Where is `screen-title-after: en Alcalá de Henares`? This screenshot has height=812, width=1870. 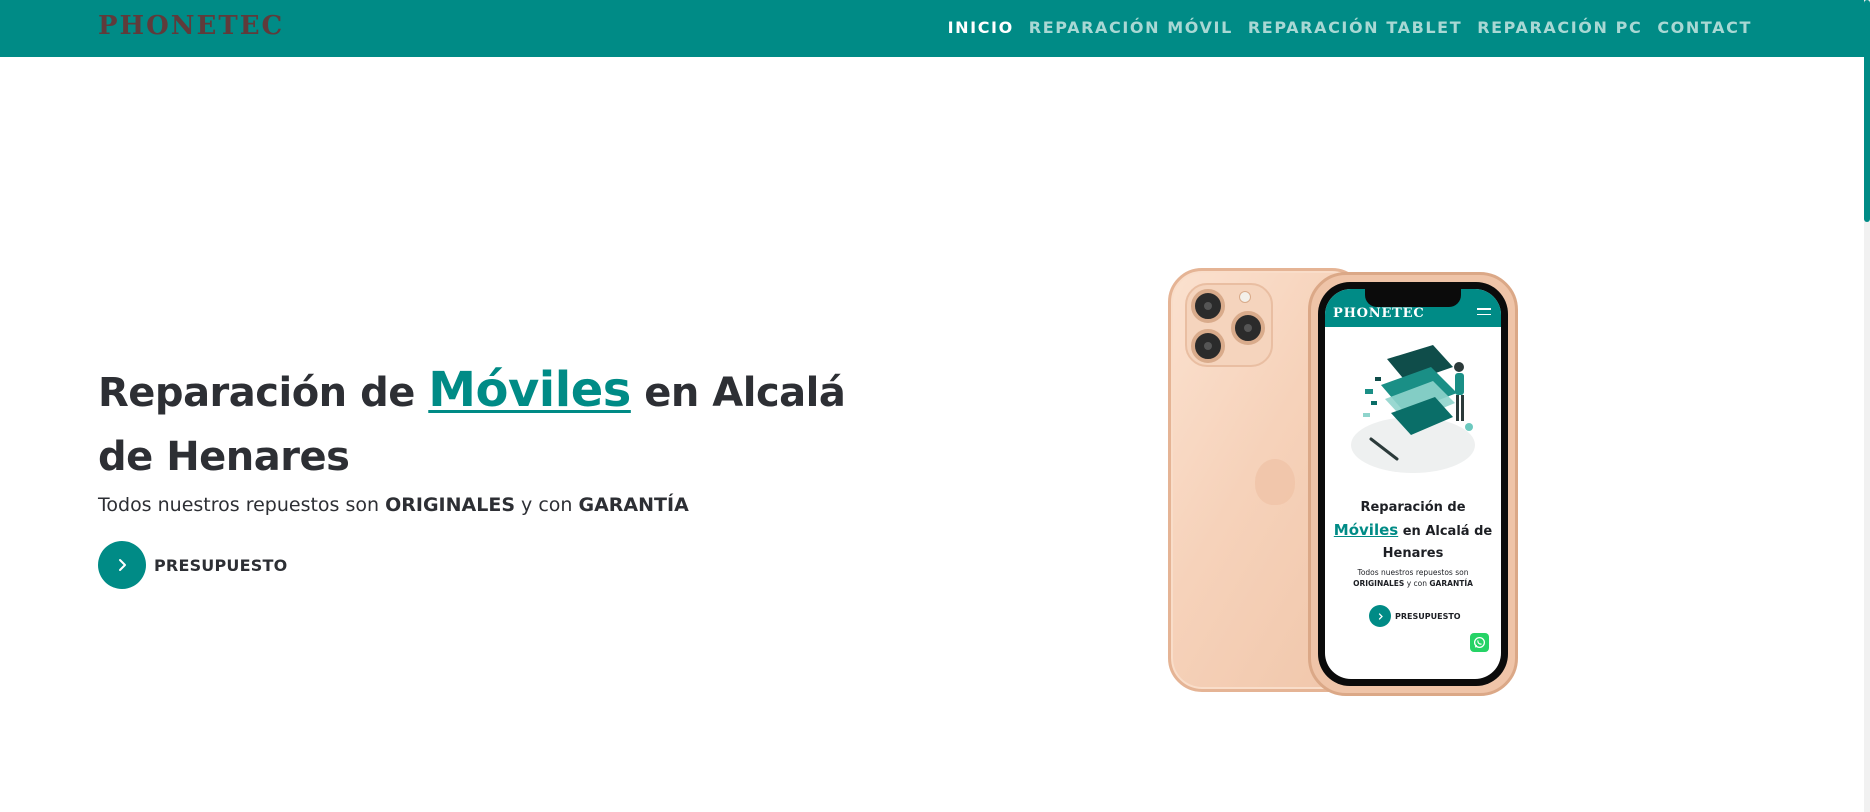
screen-title-after: en Alcalá de Henares is located at coordinates (1437, 542).